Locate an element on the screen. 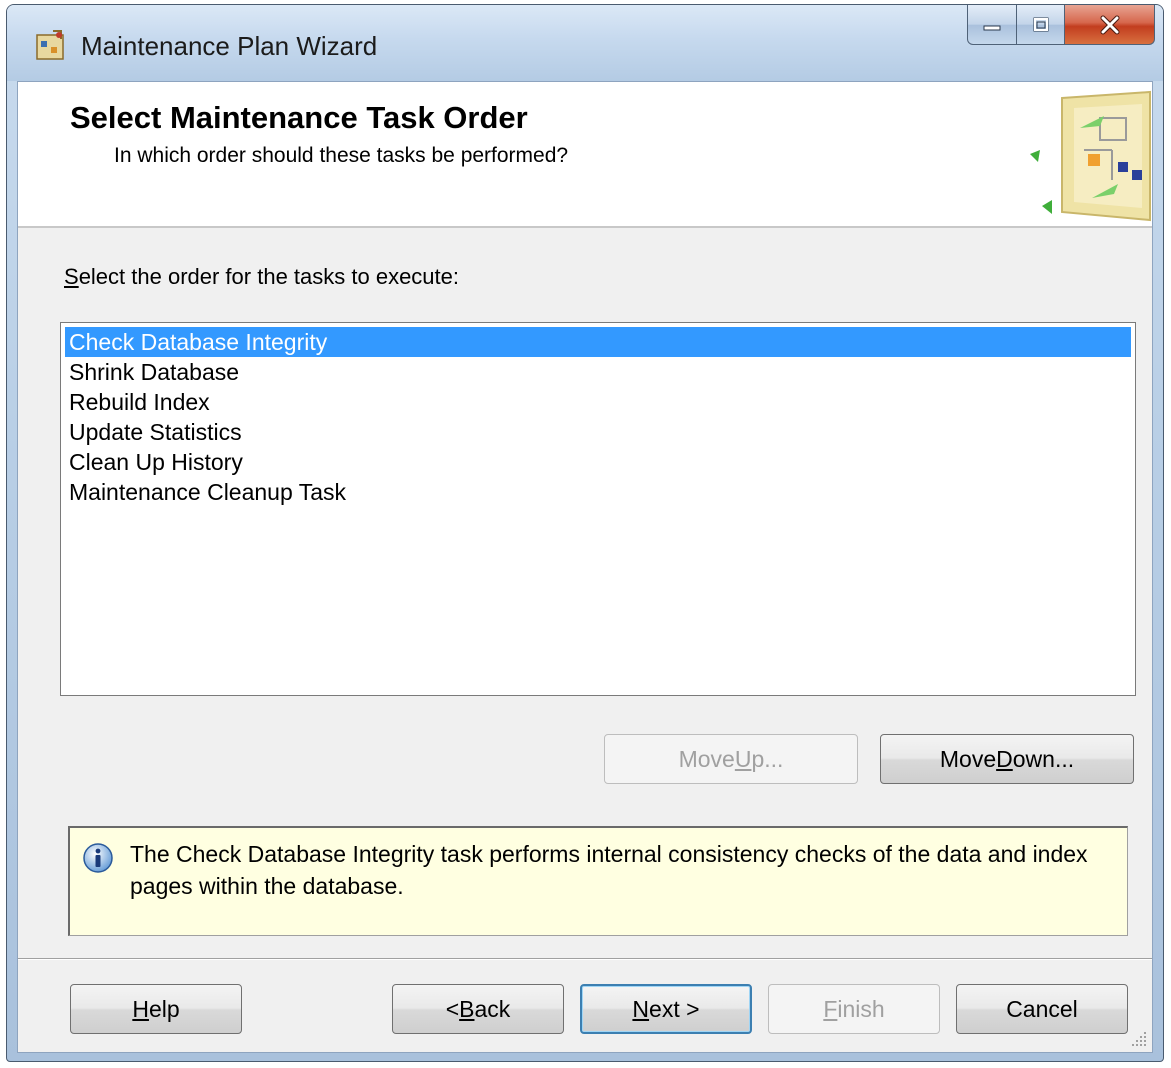  next-button: Next > is located at coordinates (666, 1009).